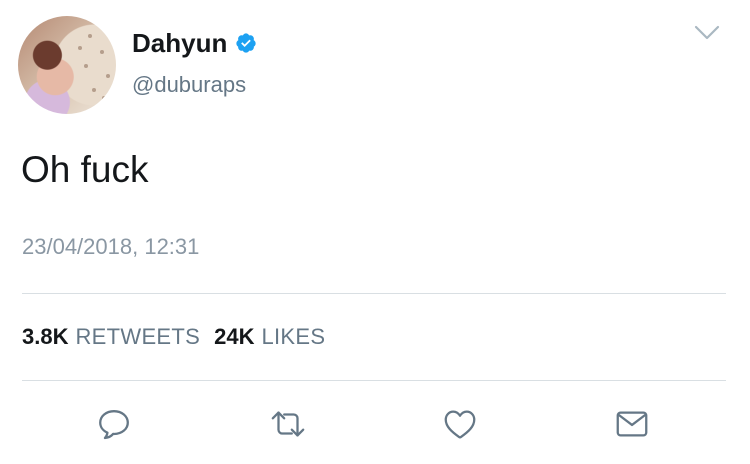  I want to click on retweets-count: 3.8K, so click(45, 336).